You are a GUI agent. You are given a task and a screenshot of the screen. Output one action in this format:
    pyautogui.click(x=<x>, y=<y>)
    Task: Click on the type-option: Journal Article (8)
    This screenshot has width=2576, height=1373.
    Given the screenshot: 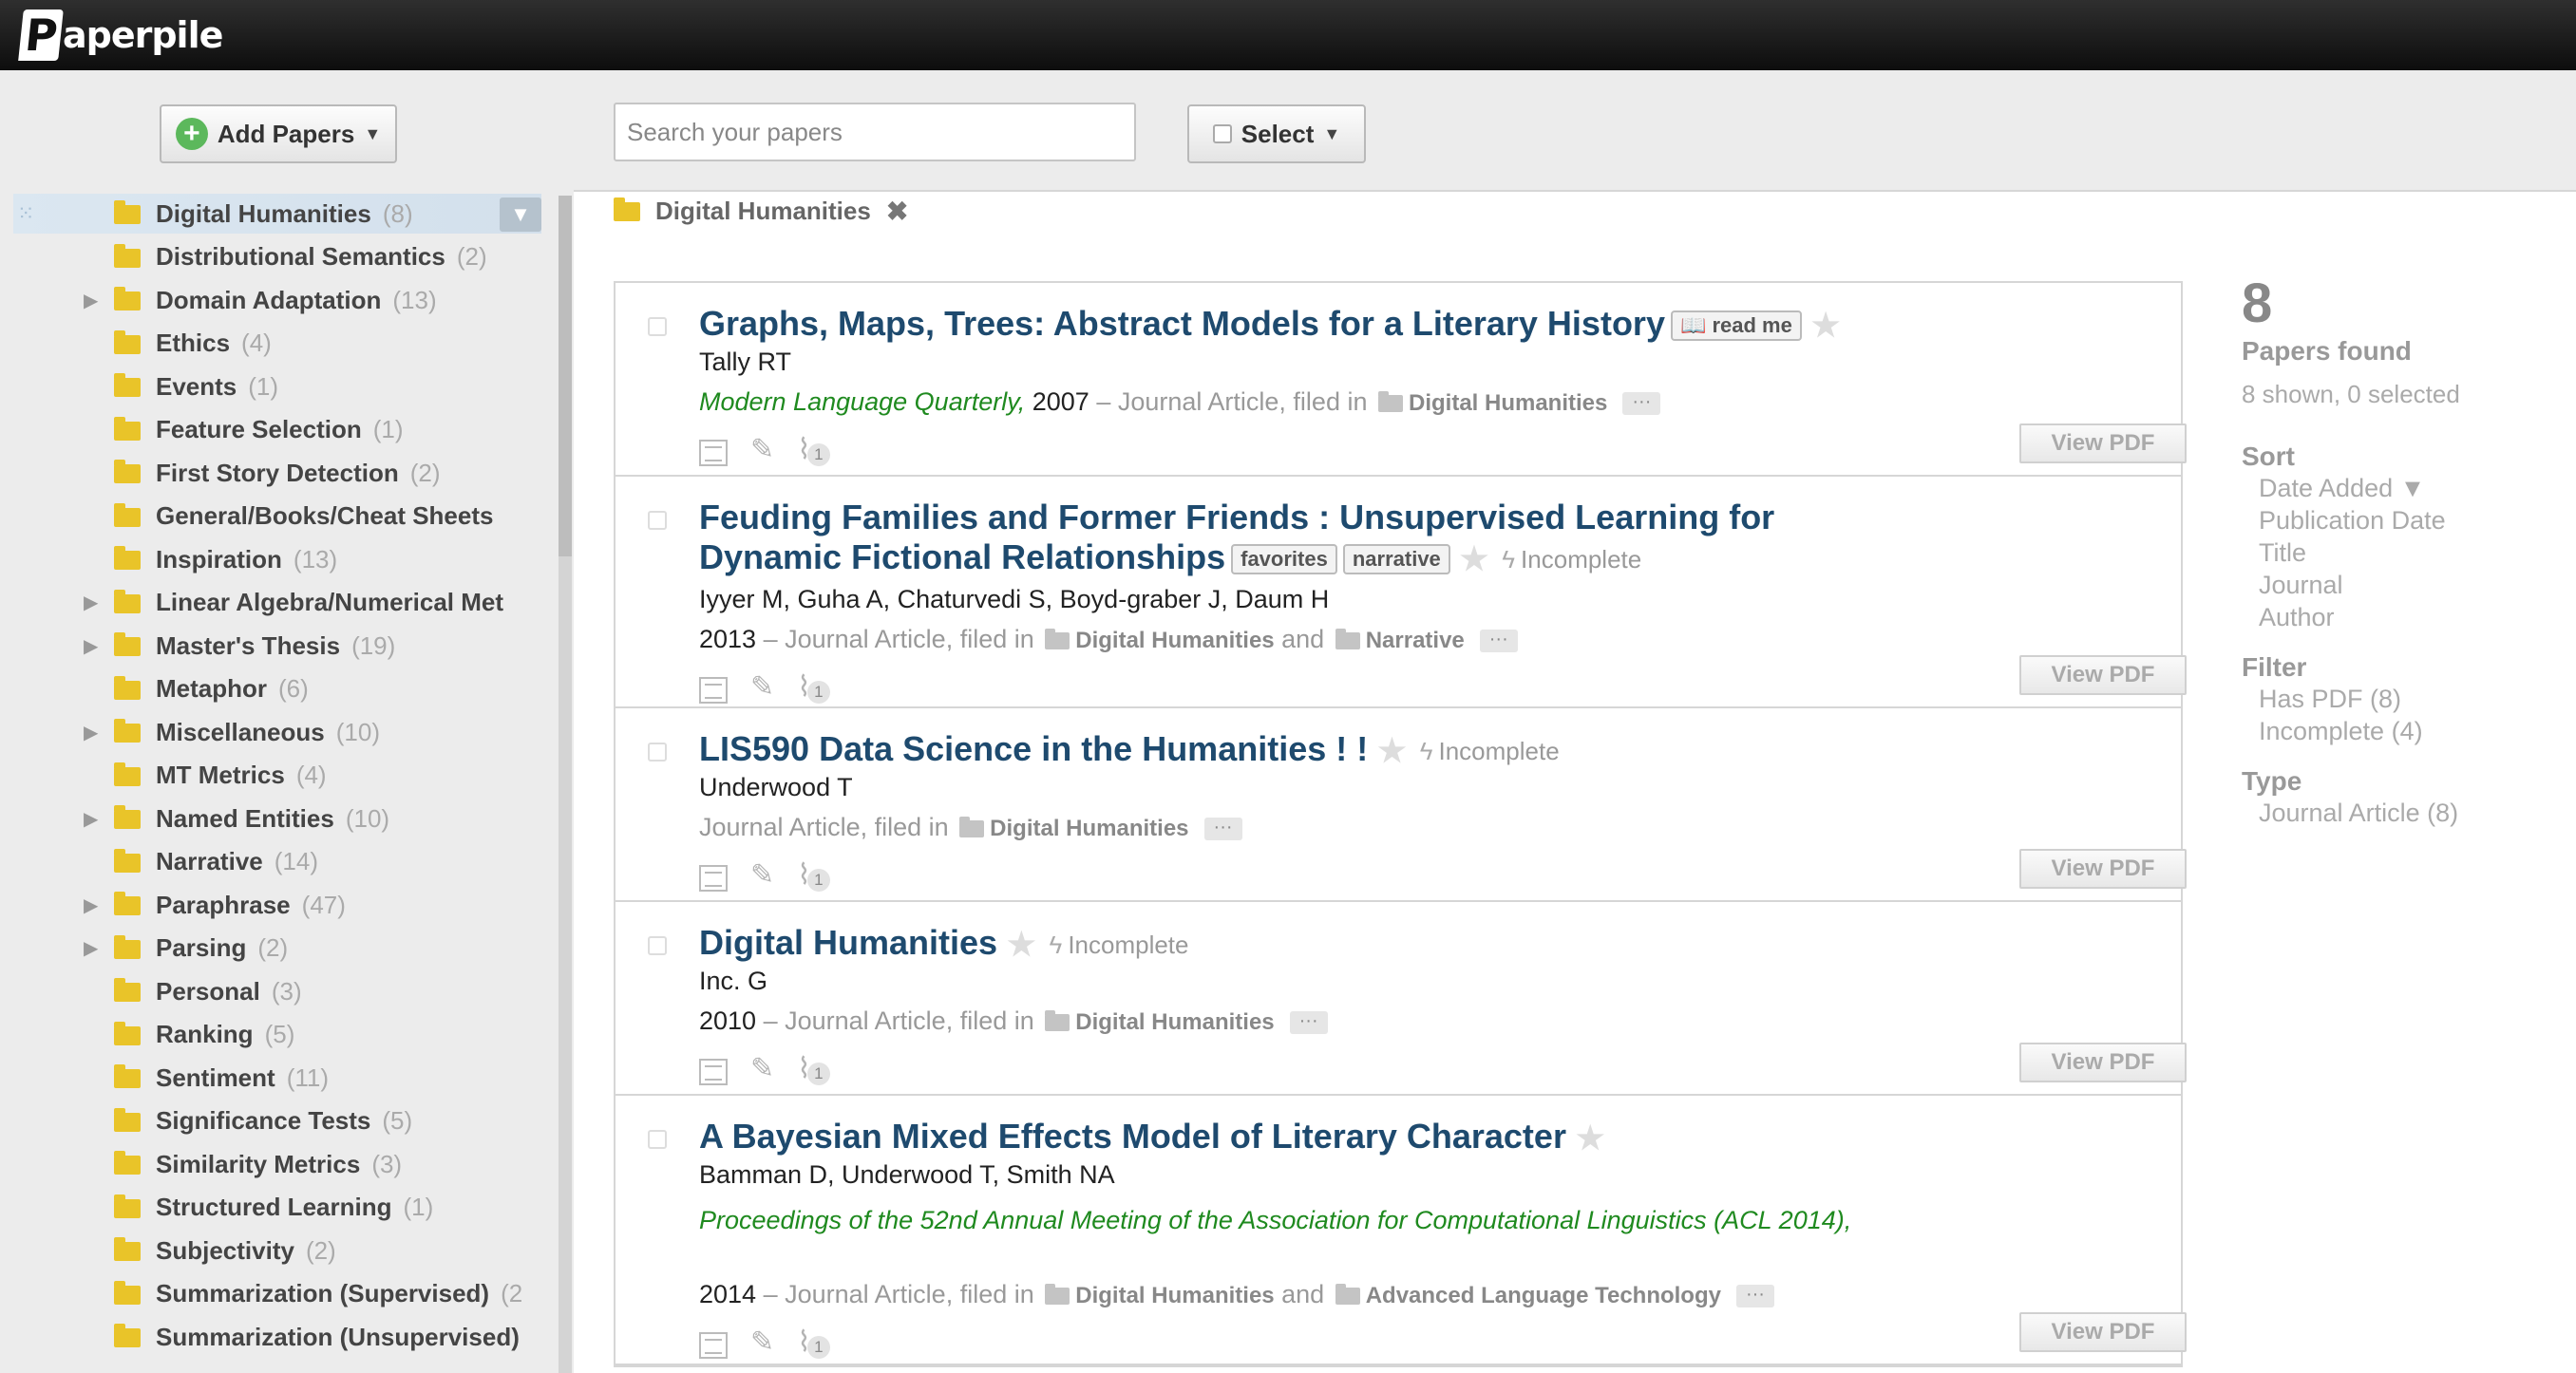 What is the action you would take?
    pyautogui.click(x=2402, y=813)
    